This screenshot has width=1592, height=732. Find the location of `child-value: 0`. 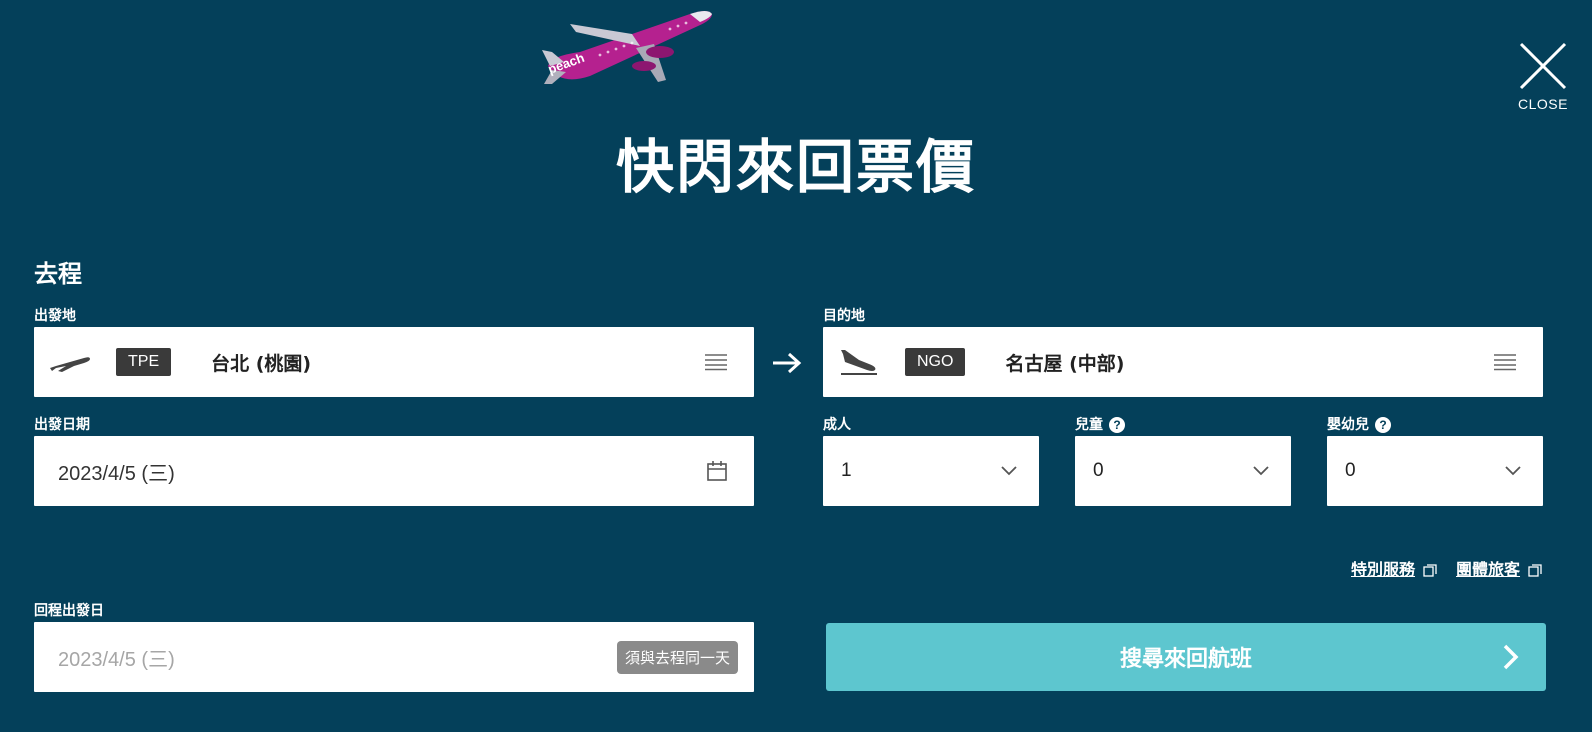

child-value: 0 is located at coordinates (1098, 470).